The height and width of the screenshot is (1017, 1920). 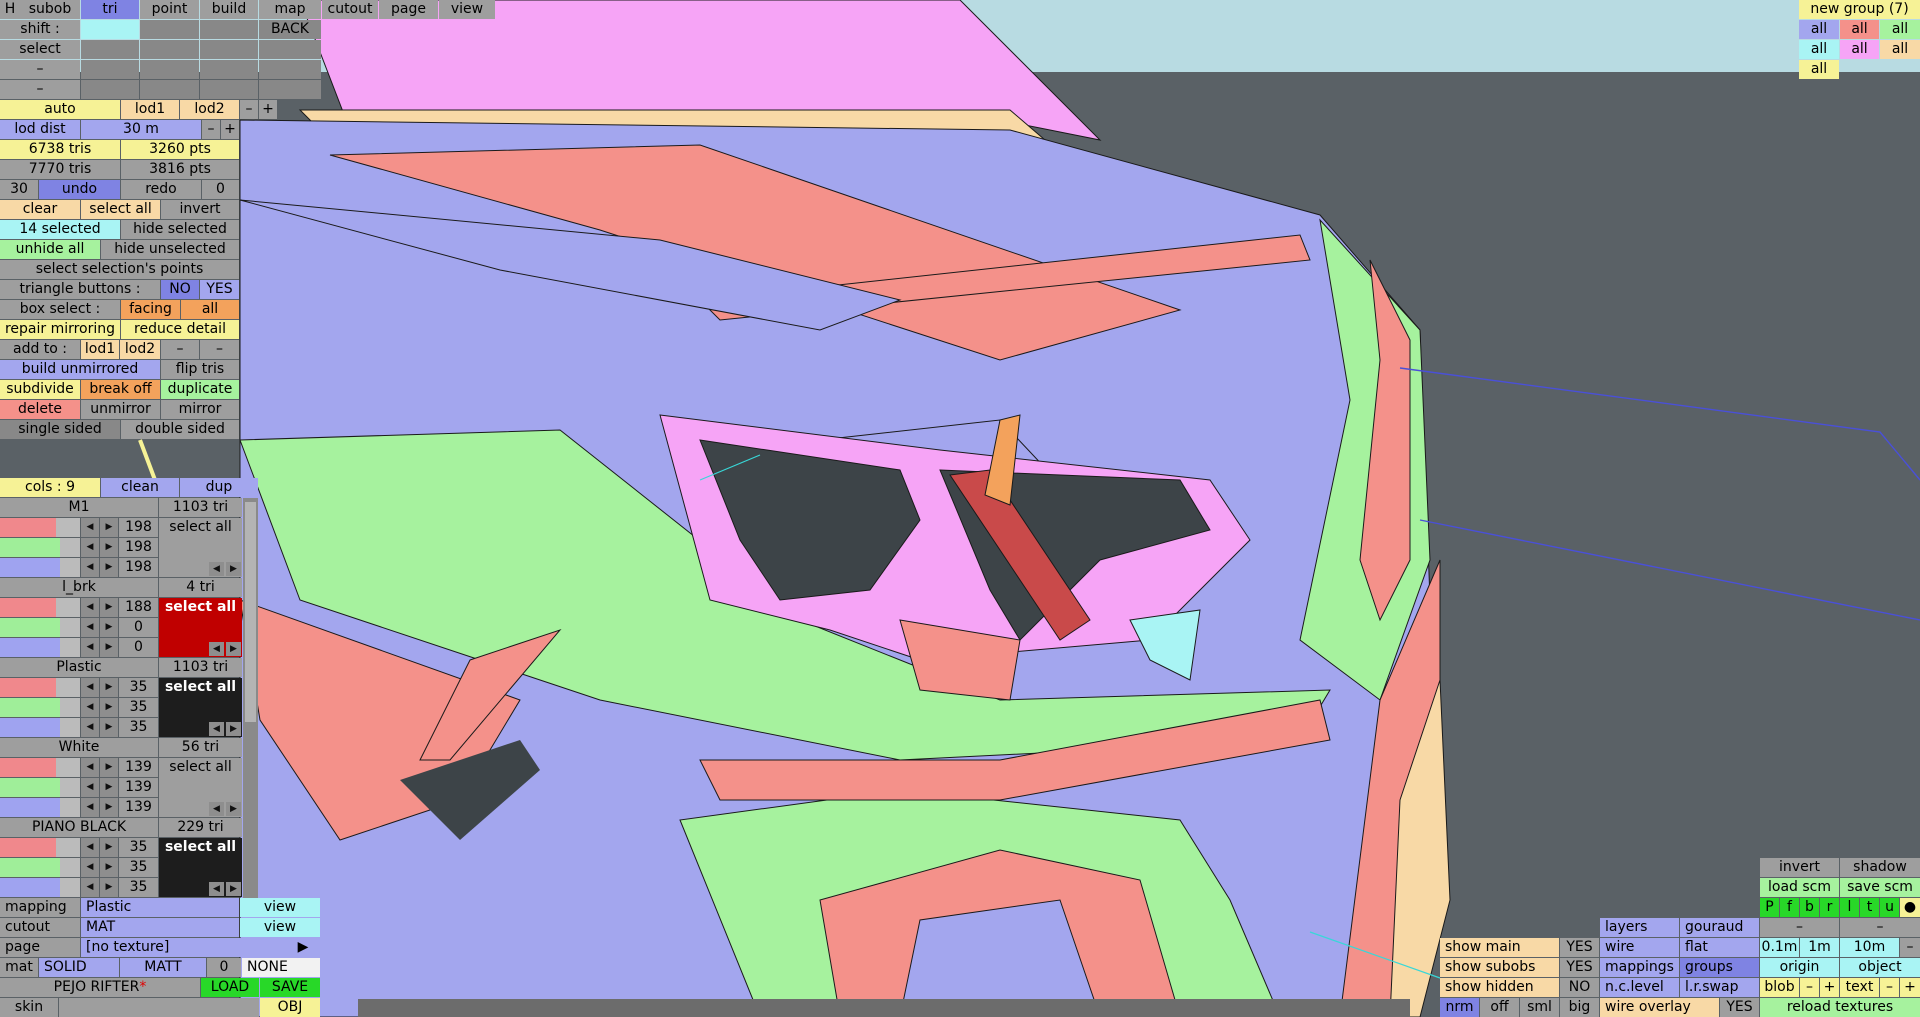 I want to click on red-left-arrow: ◀, so click(x=90, y=767).